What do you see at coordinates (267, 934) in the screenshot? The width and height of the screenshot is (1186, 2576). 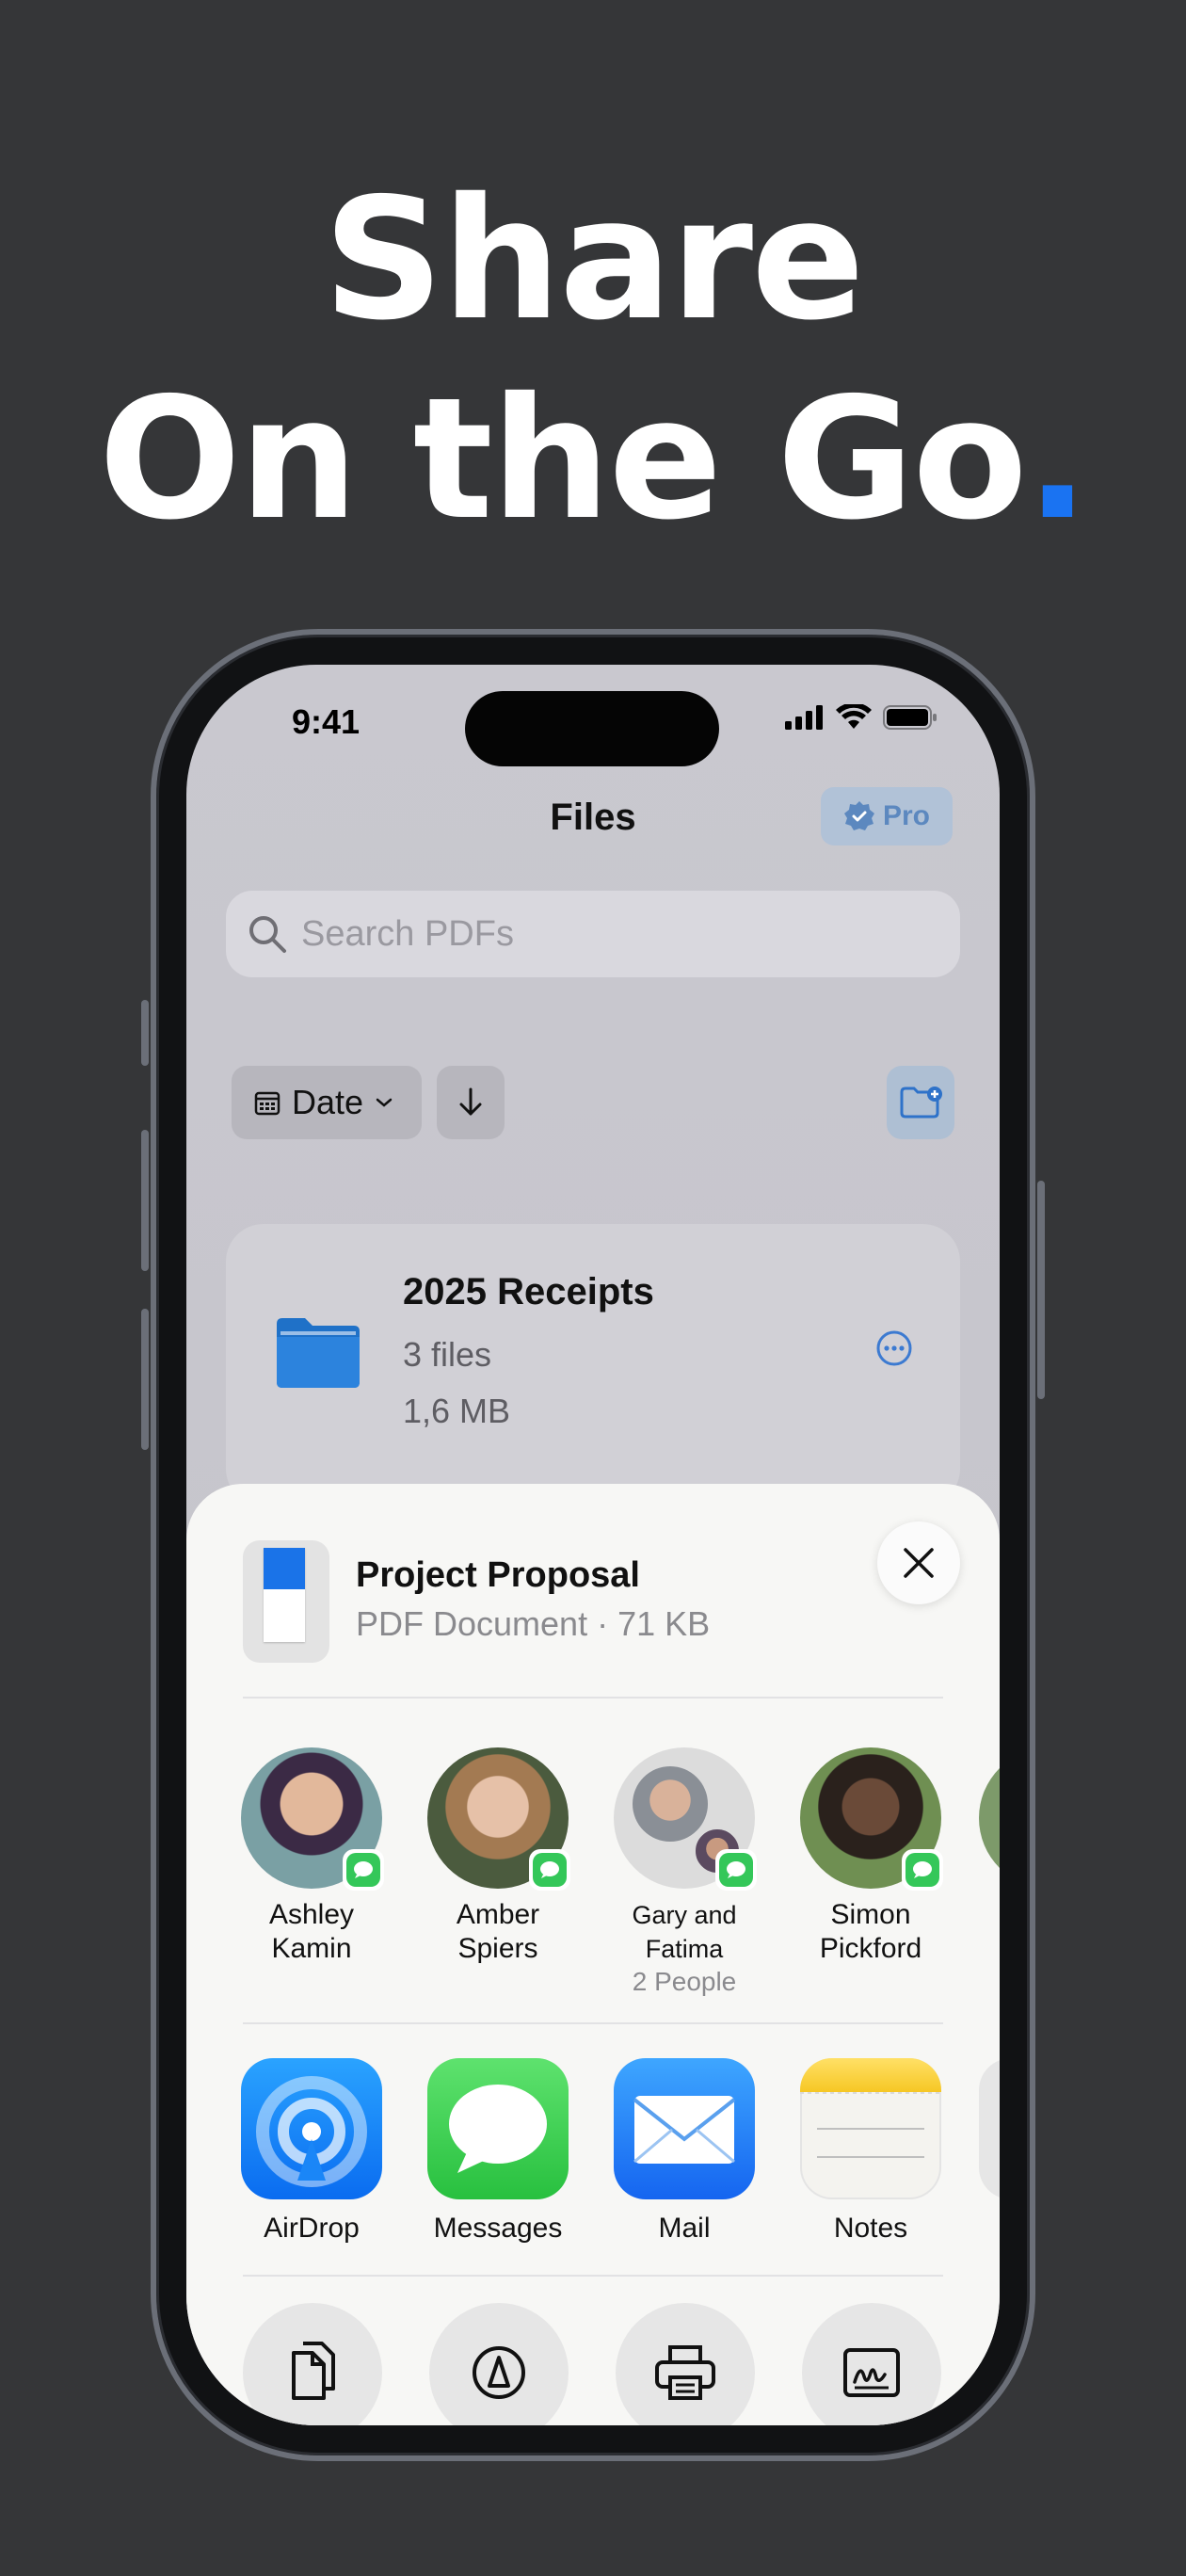 I see `search-icon` at bounding box center [267, 934].